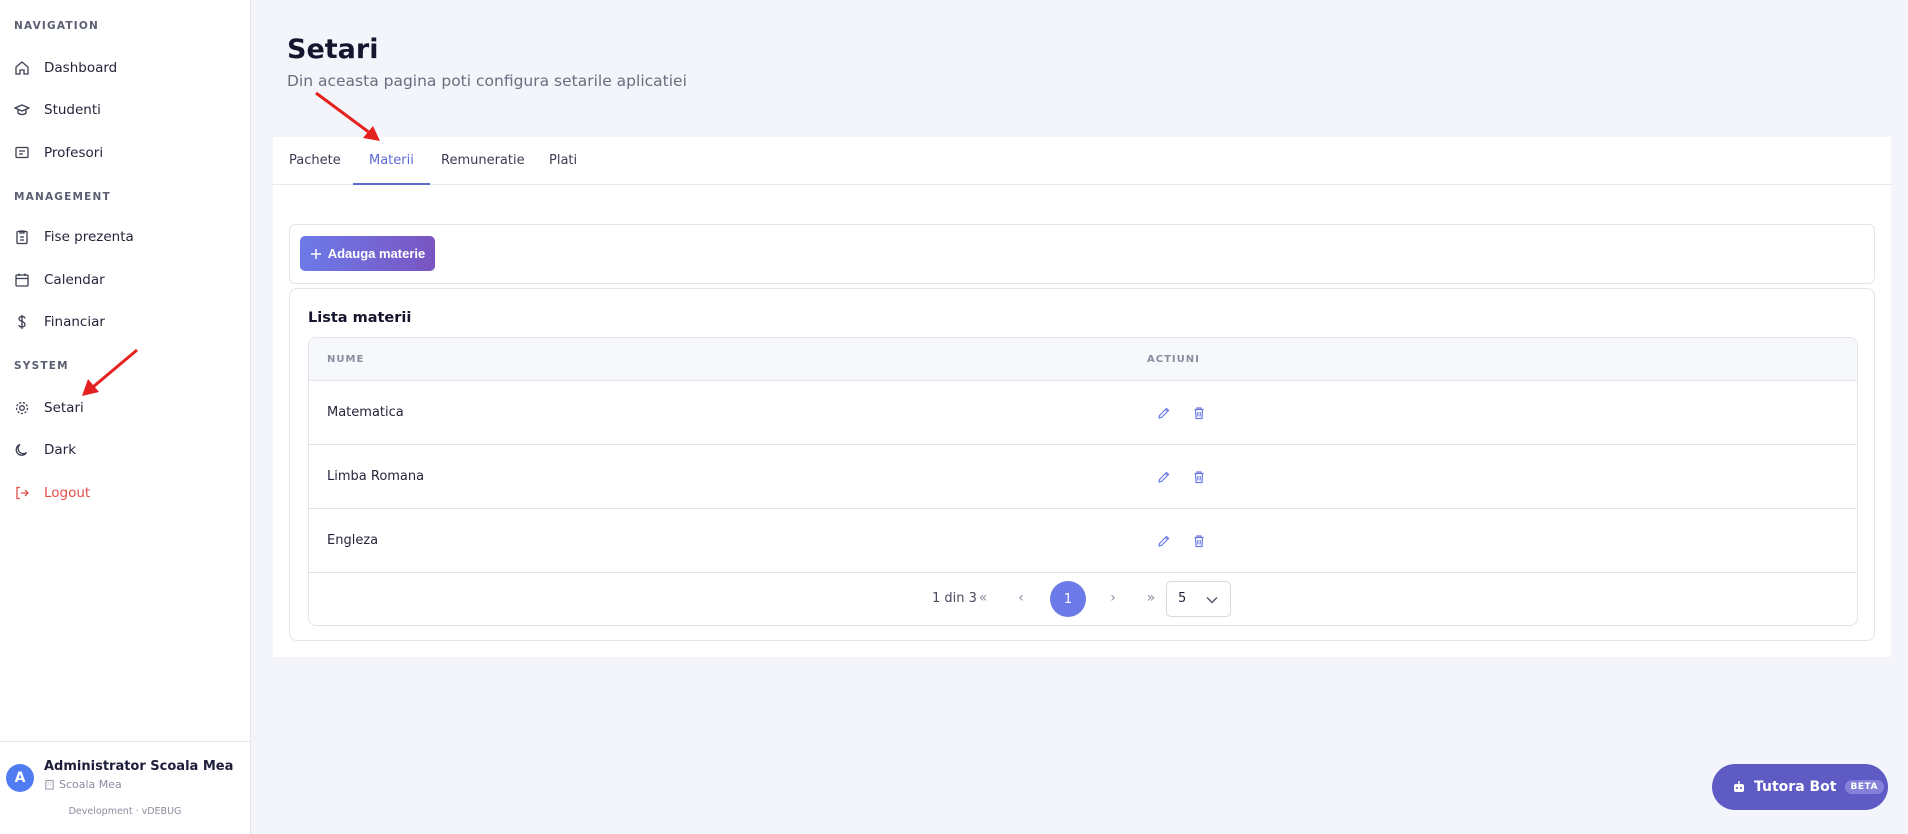 The height and width of the screenshot is (834, 1908). Describe the element at coordinates (125, 493) in the screenshot. I see `sidebar-item-logout: Logout` at that location.